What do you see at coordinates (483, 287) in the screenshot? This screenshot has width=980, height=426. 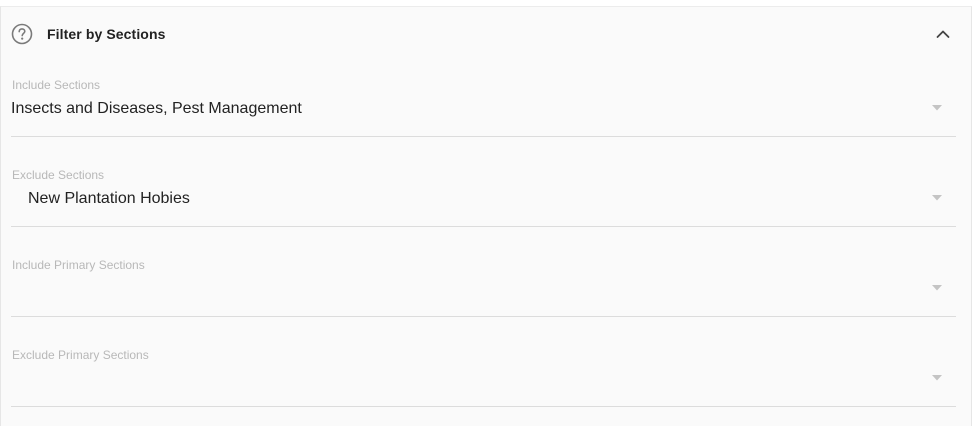 I see `include-primary-sections-select: Include Primary Sections` at bounding box center [483, 287].